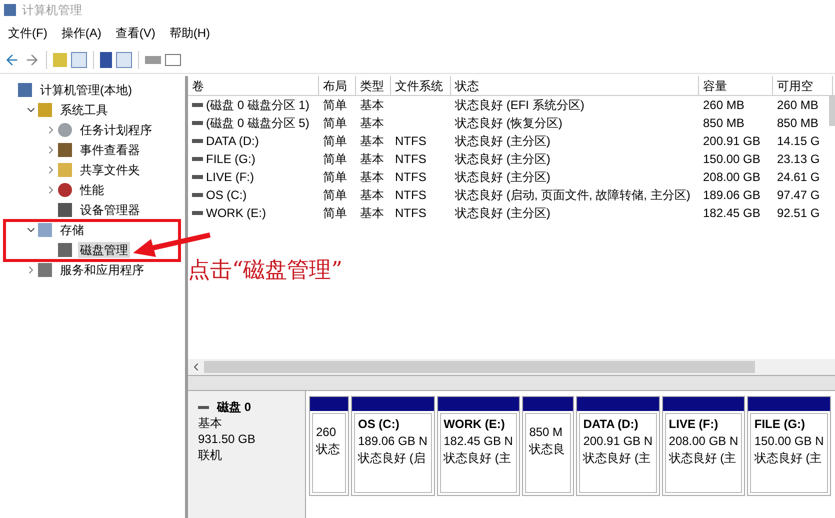 Image resolution: width=835 pixels, height=518 pixels. Describe the element at coordinates (421, 85) in the screenshot. I see `column-header: 文件系统` at that location.